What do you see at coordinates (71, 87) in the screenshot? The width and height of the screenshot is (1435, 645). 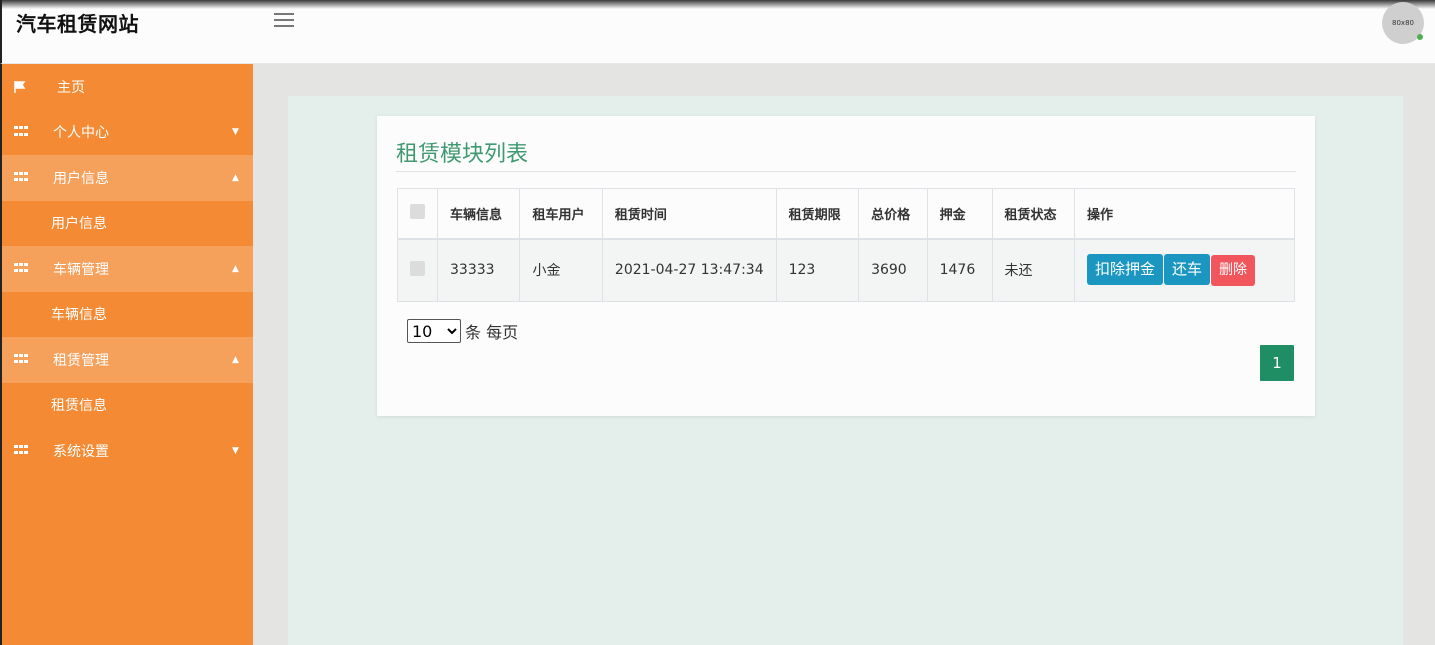 I see `sidebar-item-label: 主页` at bounding box center [71, 87].